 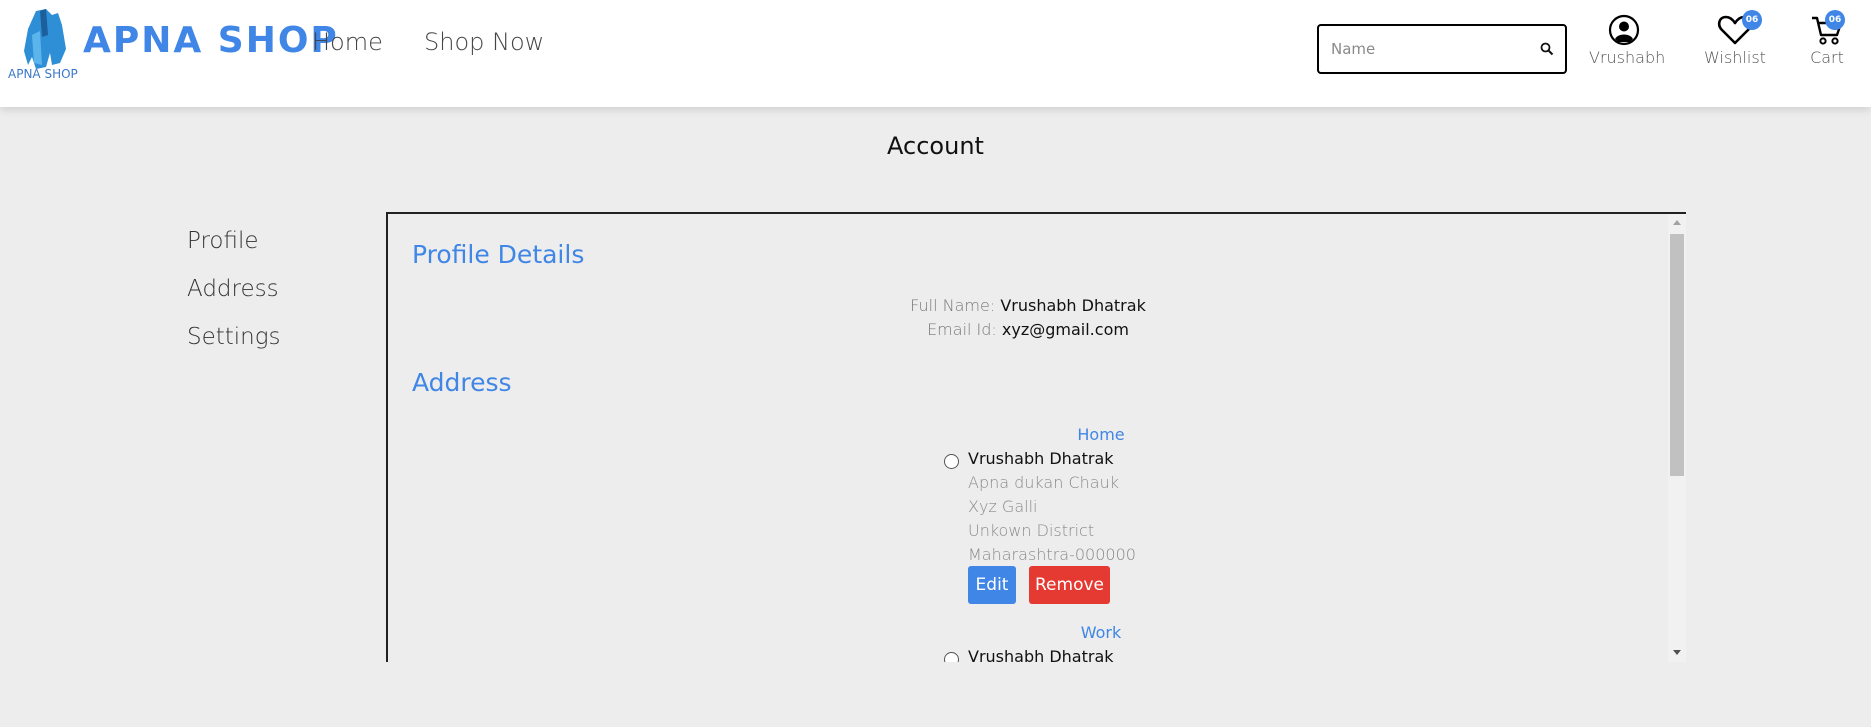 What do you see at coordinates (1065, 329) in the screenshot?
I see `email-value: xyz@gmail.com` at bounding box center [1065, 329].